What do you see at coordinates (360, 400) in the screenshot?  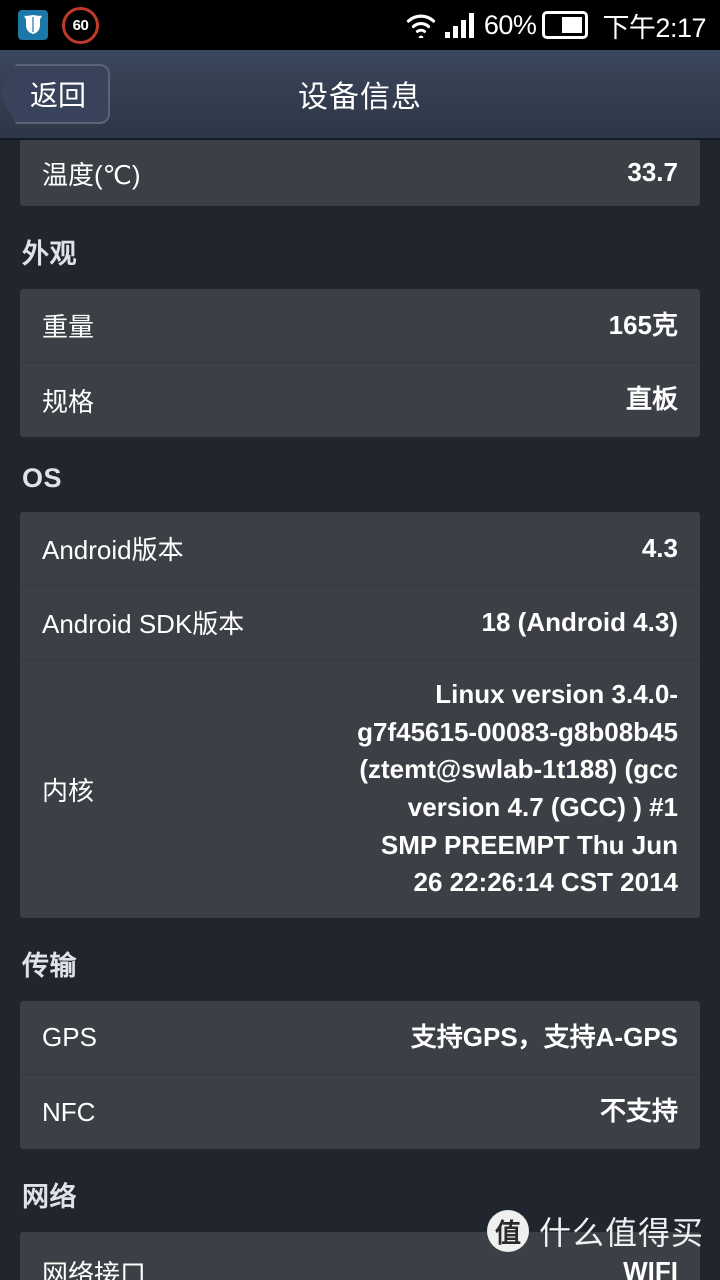 I see `table-row: 规格 直板` at bounding box center [360, 400].